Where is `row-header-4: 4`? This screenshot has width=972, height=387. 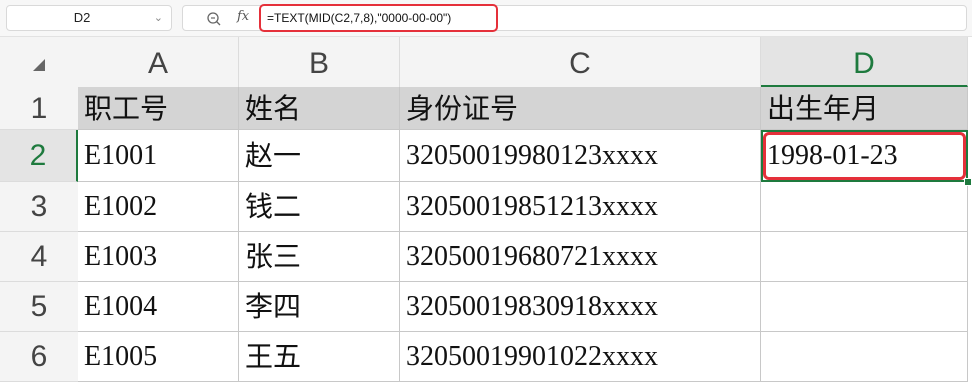
row-header-4: 4 is located at coordinates (39, 257).